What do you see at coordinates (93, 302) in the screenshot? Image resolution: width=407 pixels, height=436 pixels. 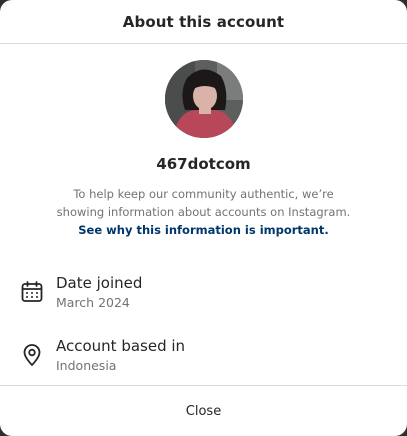 I see `date-joined-value: March 2024` at bounding box center [93, 302].